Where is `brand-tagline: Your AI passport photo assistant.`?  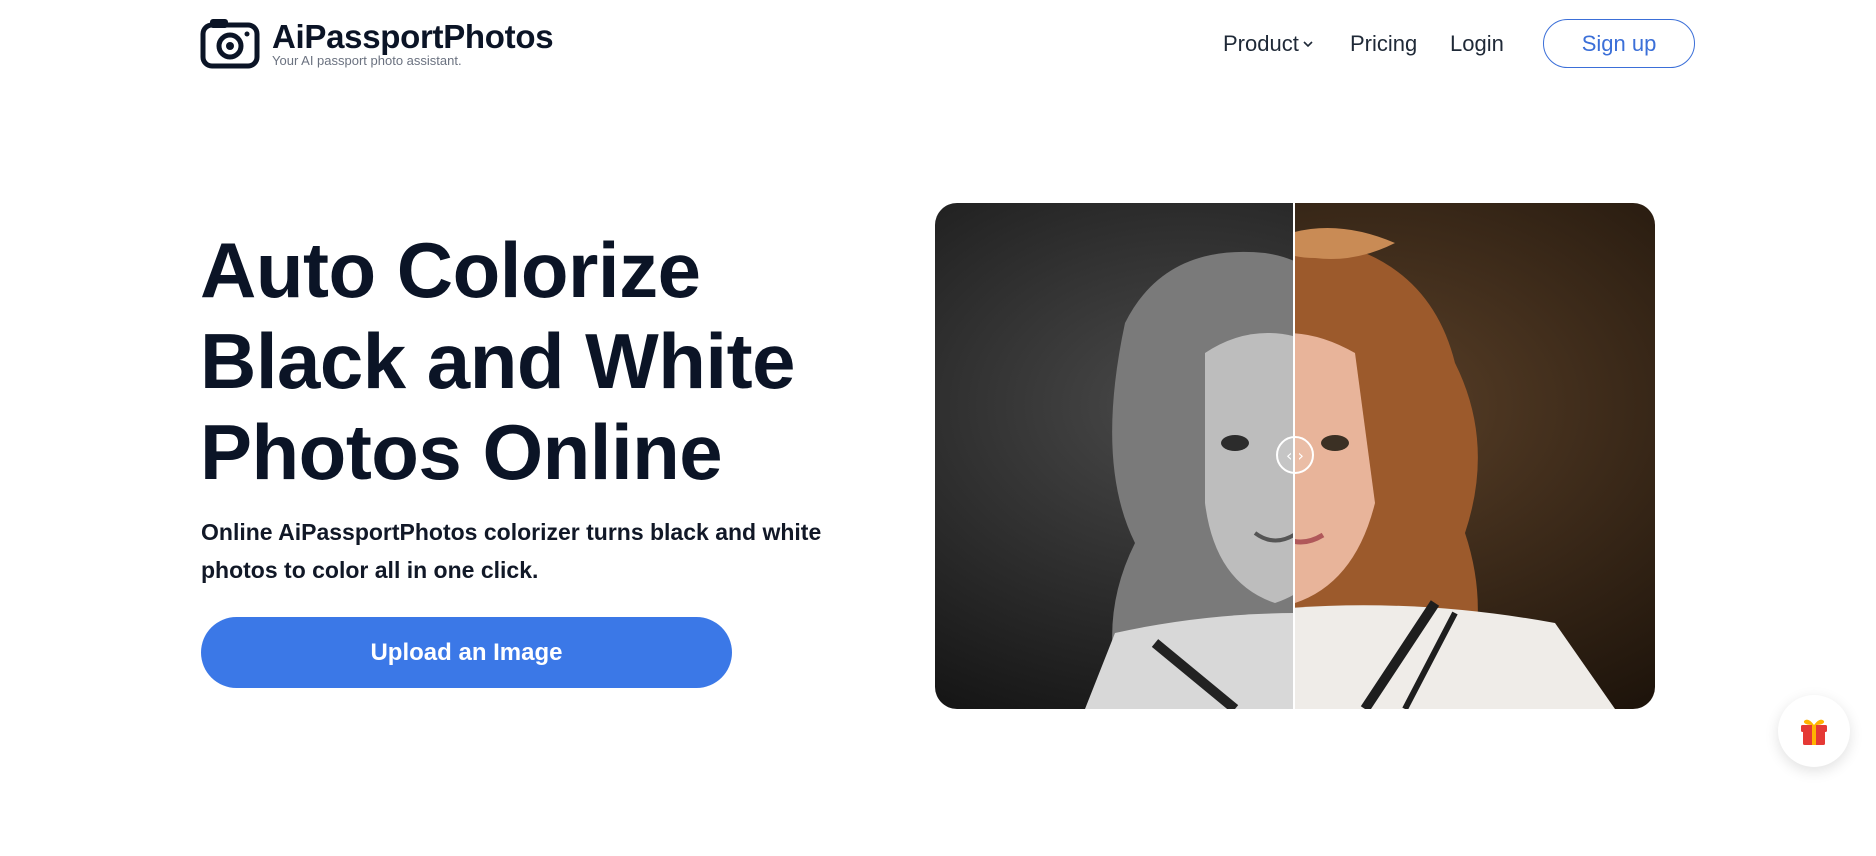
brand-tagline: Your AI passport photo assistant. is located at coordinates (367, 60).